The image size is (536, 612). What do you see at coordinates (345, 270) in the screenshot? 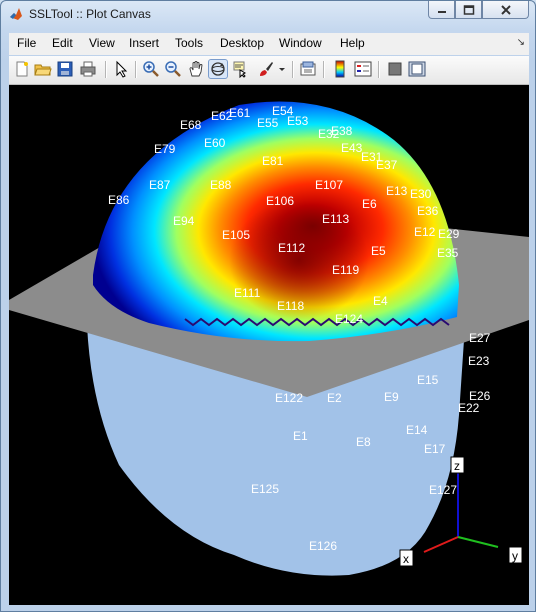
I see `electrode-label: E119` at bounding box center [345, 270].